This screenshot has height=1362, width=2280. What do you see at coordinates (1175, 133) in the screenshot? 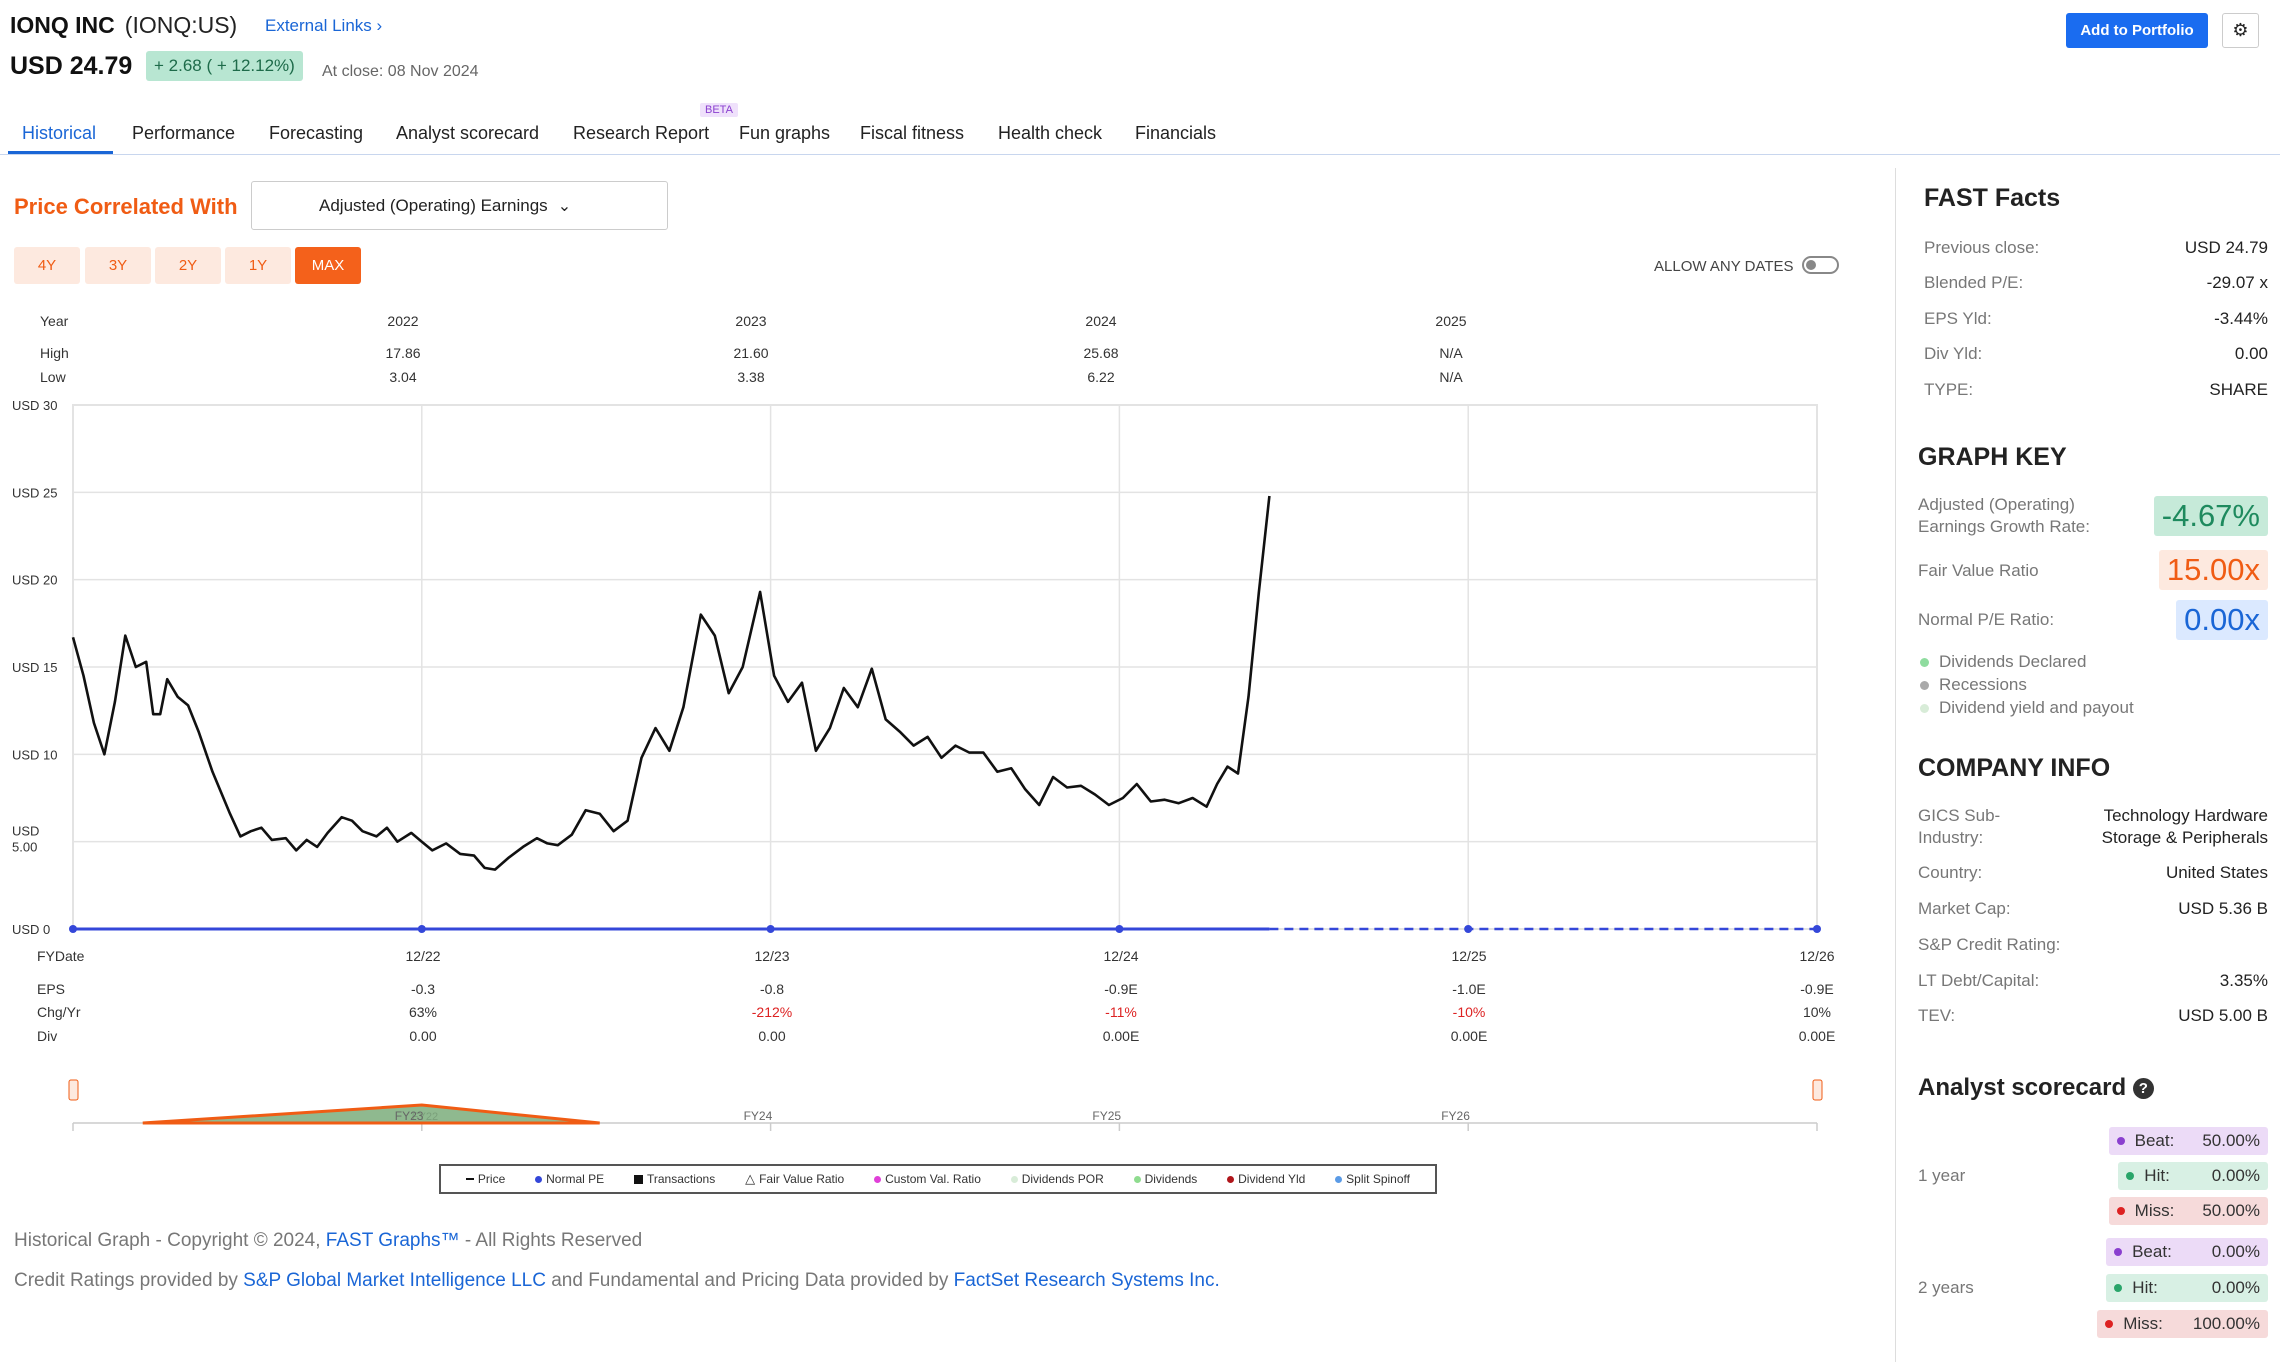
I see `tab-financials: Financials` at bounding box center [1175, 133].